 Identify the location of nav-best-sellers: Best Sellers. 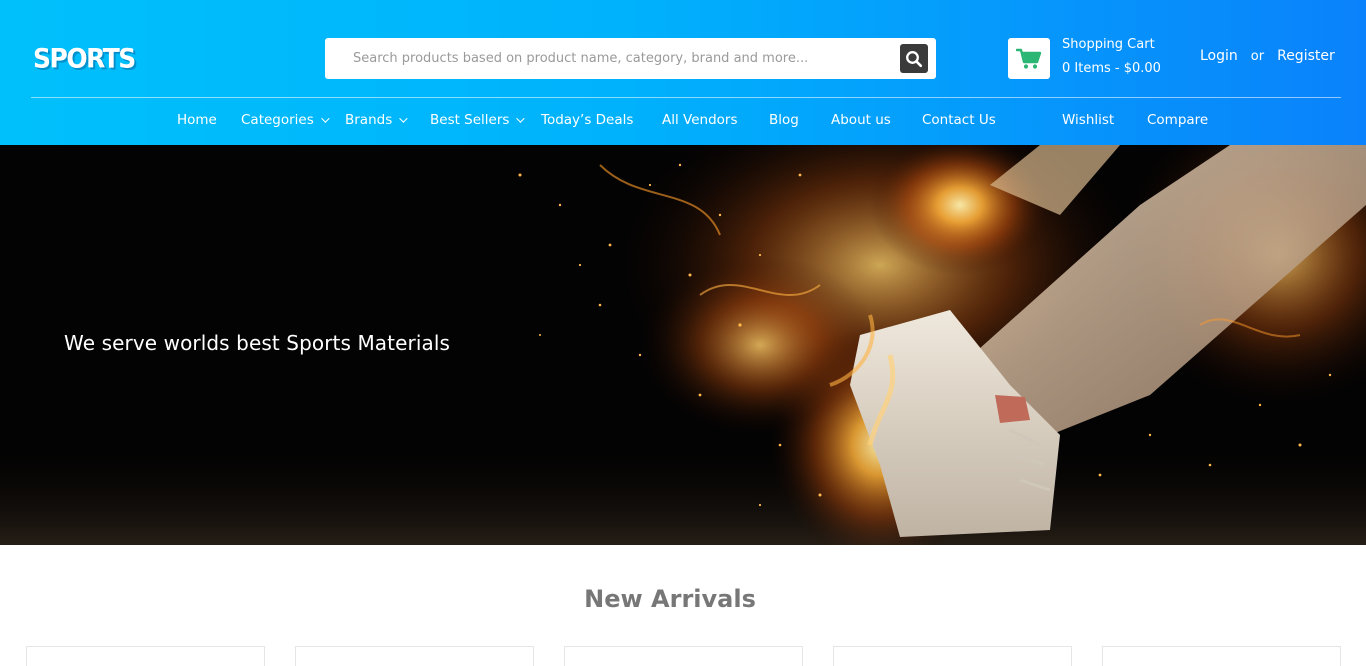
(478, 120).